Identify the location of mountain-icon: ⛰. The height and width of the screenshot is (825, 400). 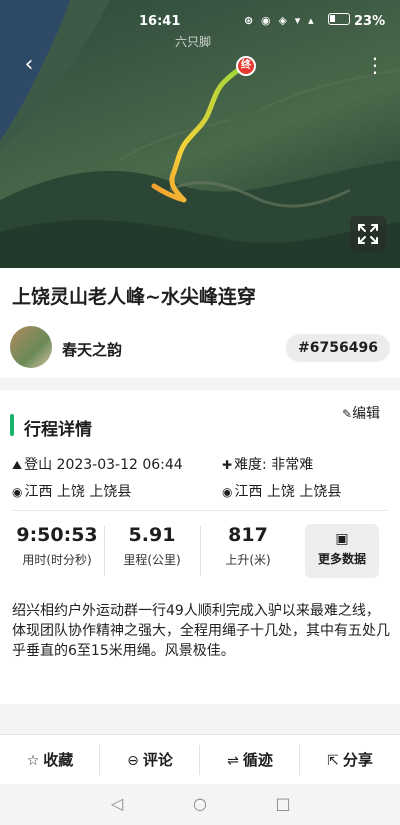
(17, 465).